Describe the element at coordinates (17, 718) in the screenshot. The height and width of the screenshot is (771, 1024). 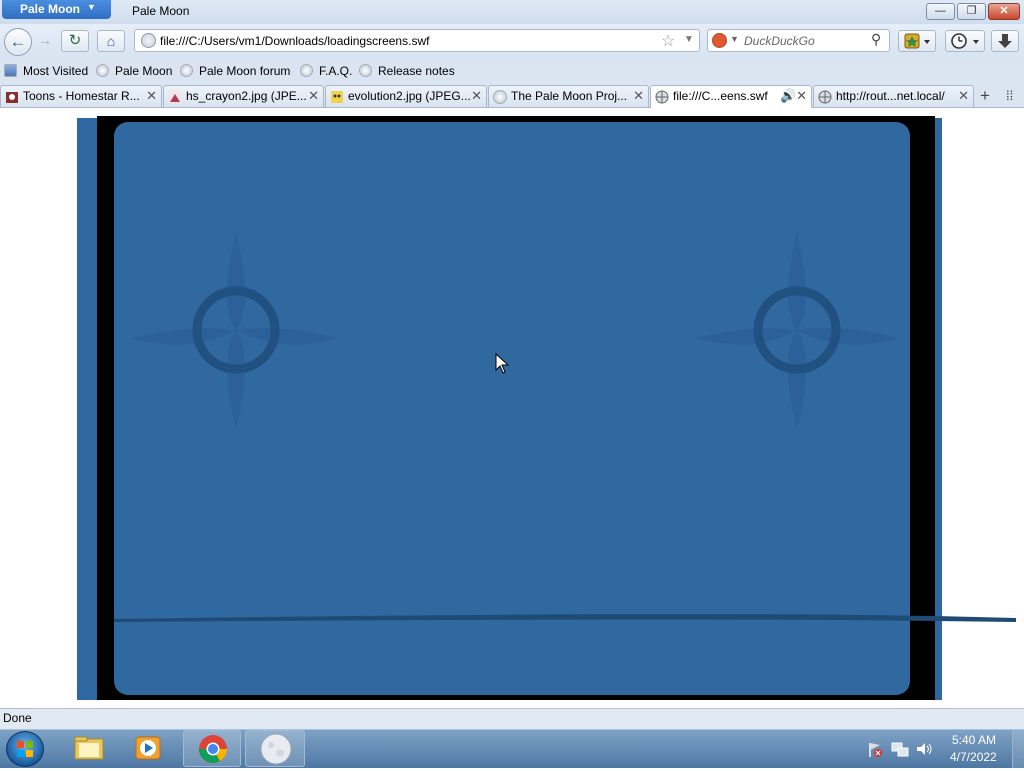
I see `status-text: Done` at that location.